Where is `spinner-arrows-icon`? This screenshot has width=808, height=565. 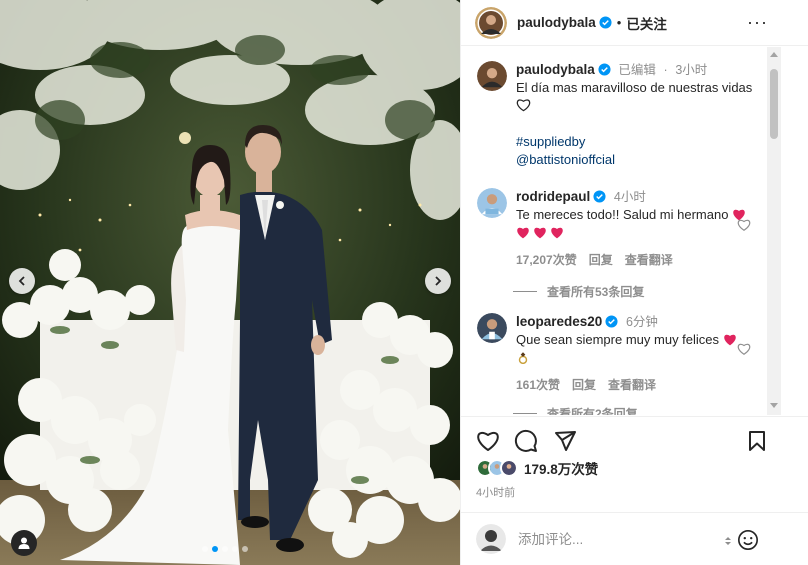 spinner-arrows-icon is located at coordinates (728, 541).